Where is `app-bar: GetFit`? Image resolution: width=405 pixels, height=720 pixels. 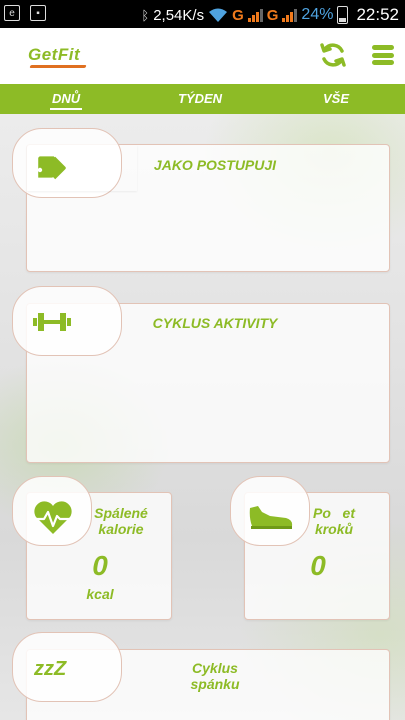 app-bar: GetFit is located at coordinates (202, 55).